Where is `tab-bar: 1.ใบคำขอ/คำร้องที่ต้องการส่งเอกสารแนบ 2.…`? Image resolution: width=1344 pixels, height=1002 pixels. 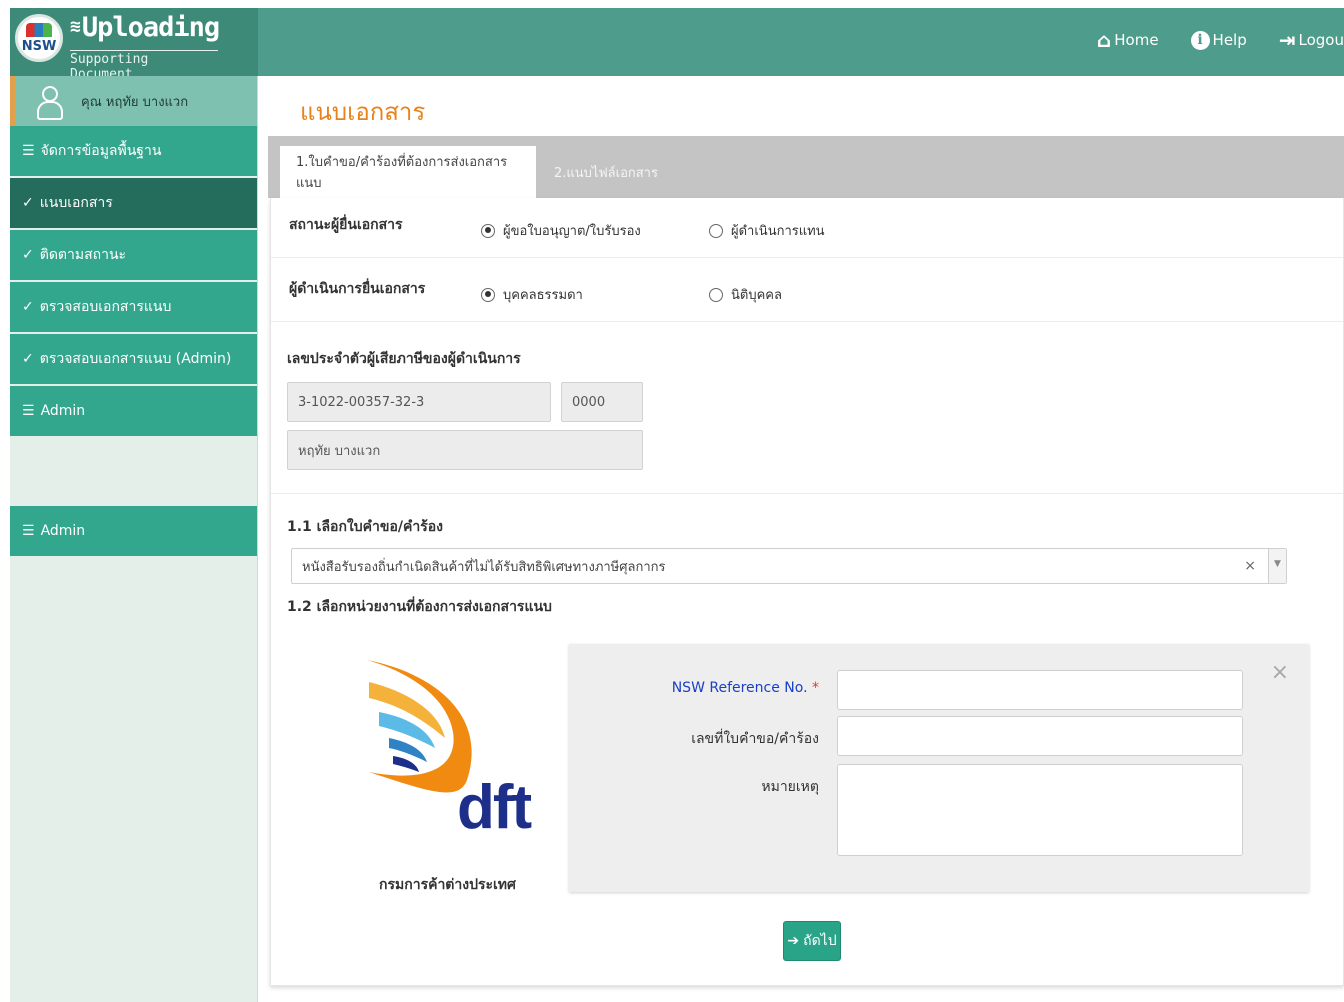 tab-bar: 1.ใบคำขอ/คำร้องที่ต้องการส่งเอกสารแนบ 2.… is located at coordinates (806, 167).